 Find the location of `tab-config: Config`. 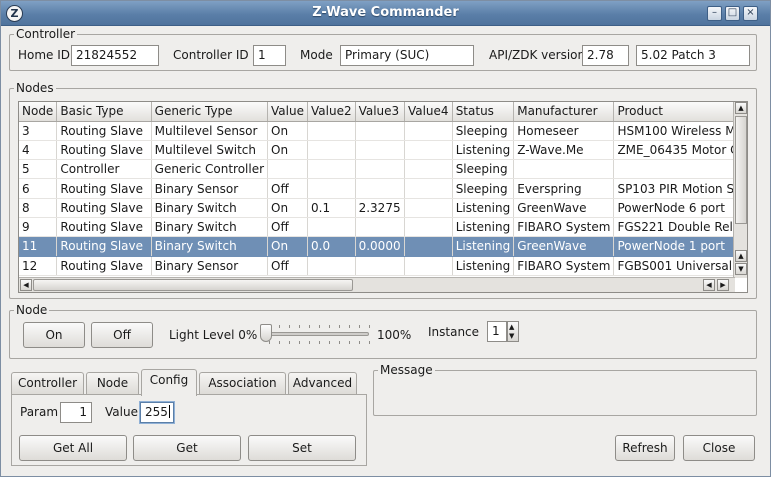

tab-config: Config is located at coordinates (169, 382).